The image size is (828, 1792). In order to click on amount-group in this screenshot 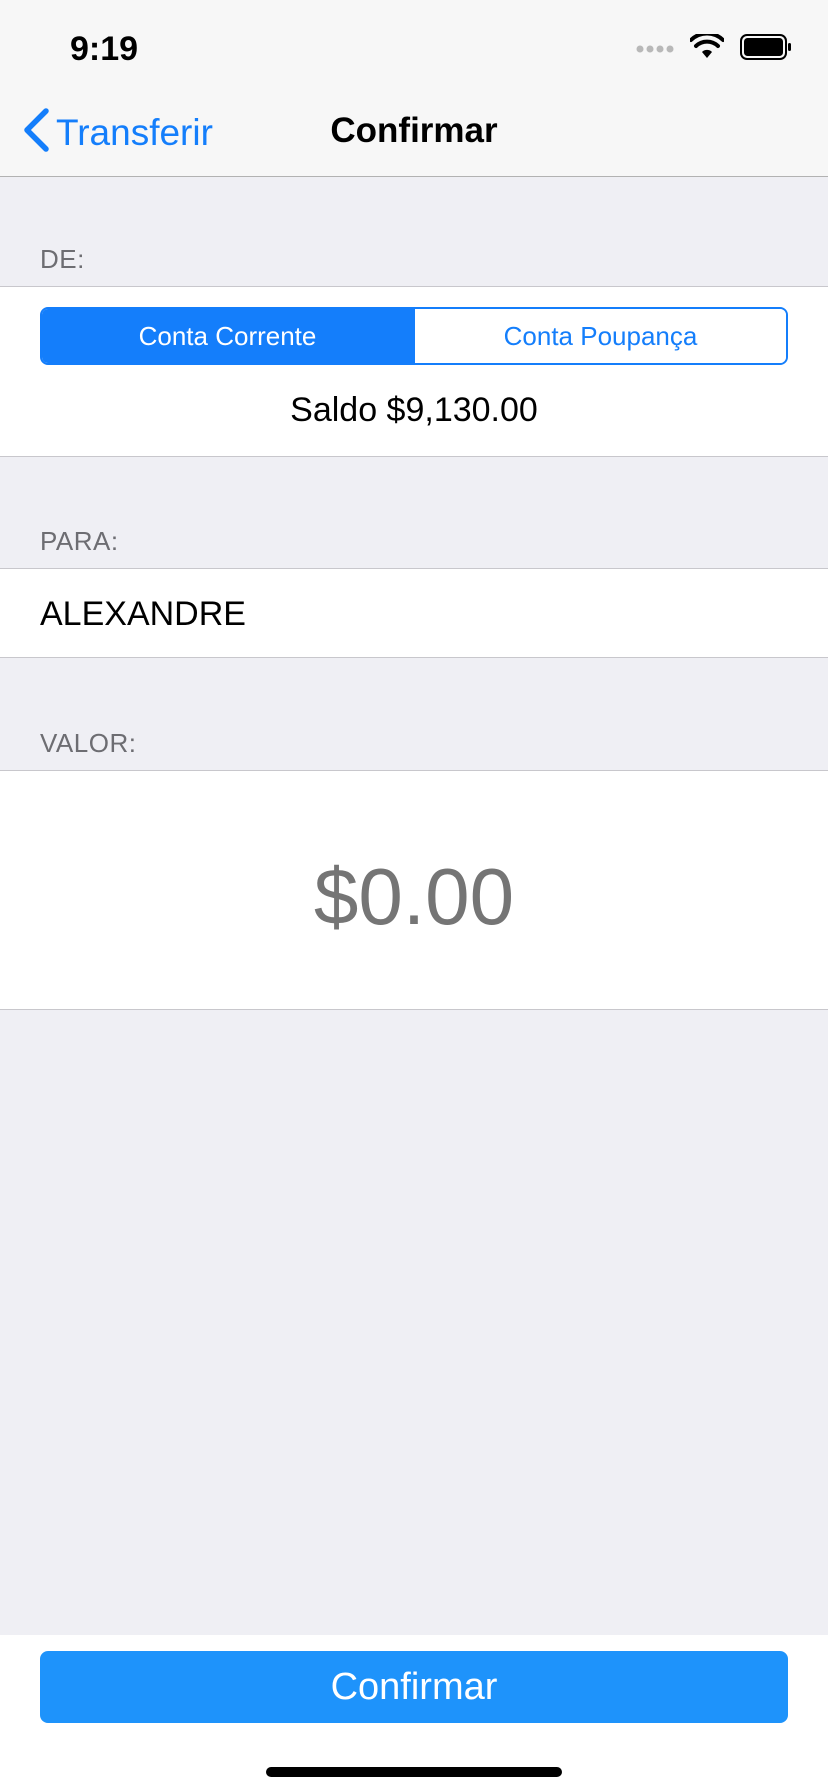, I will do `click(414, 890)`.